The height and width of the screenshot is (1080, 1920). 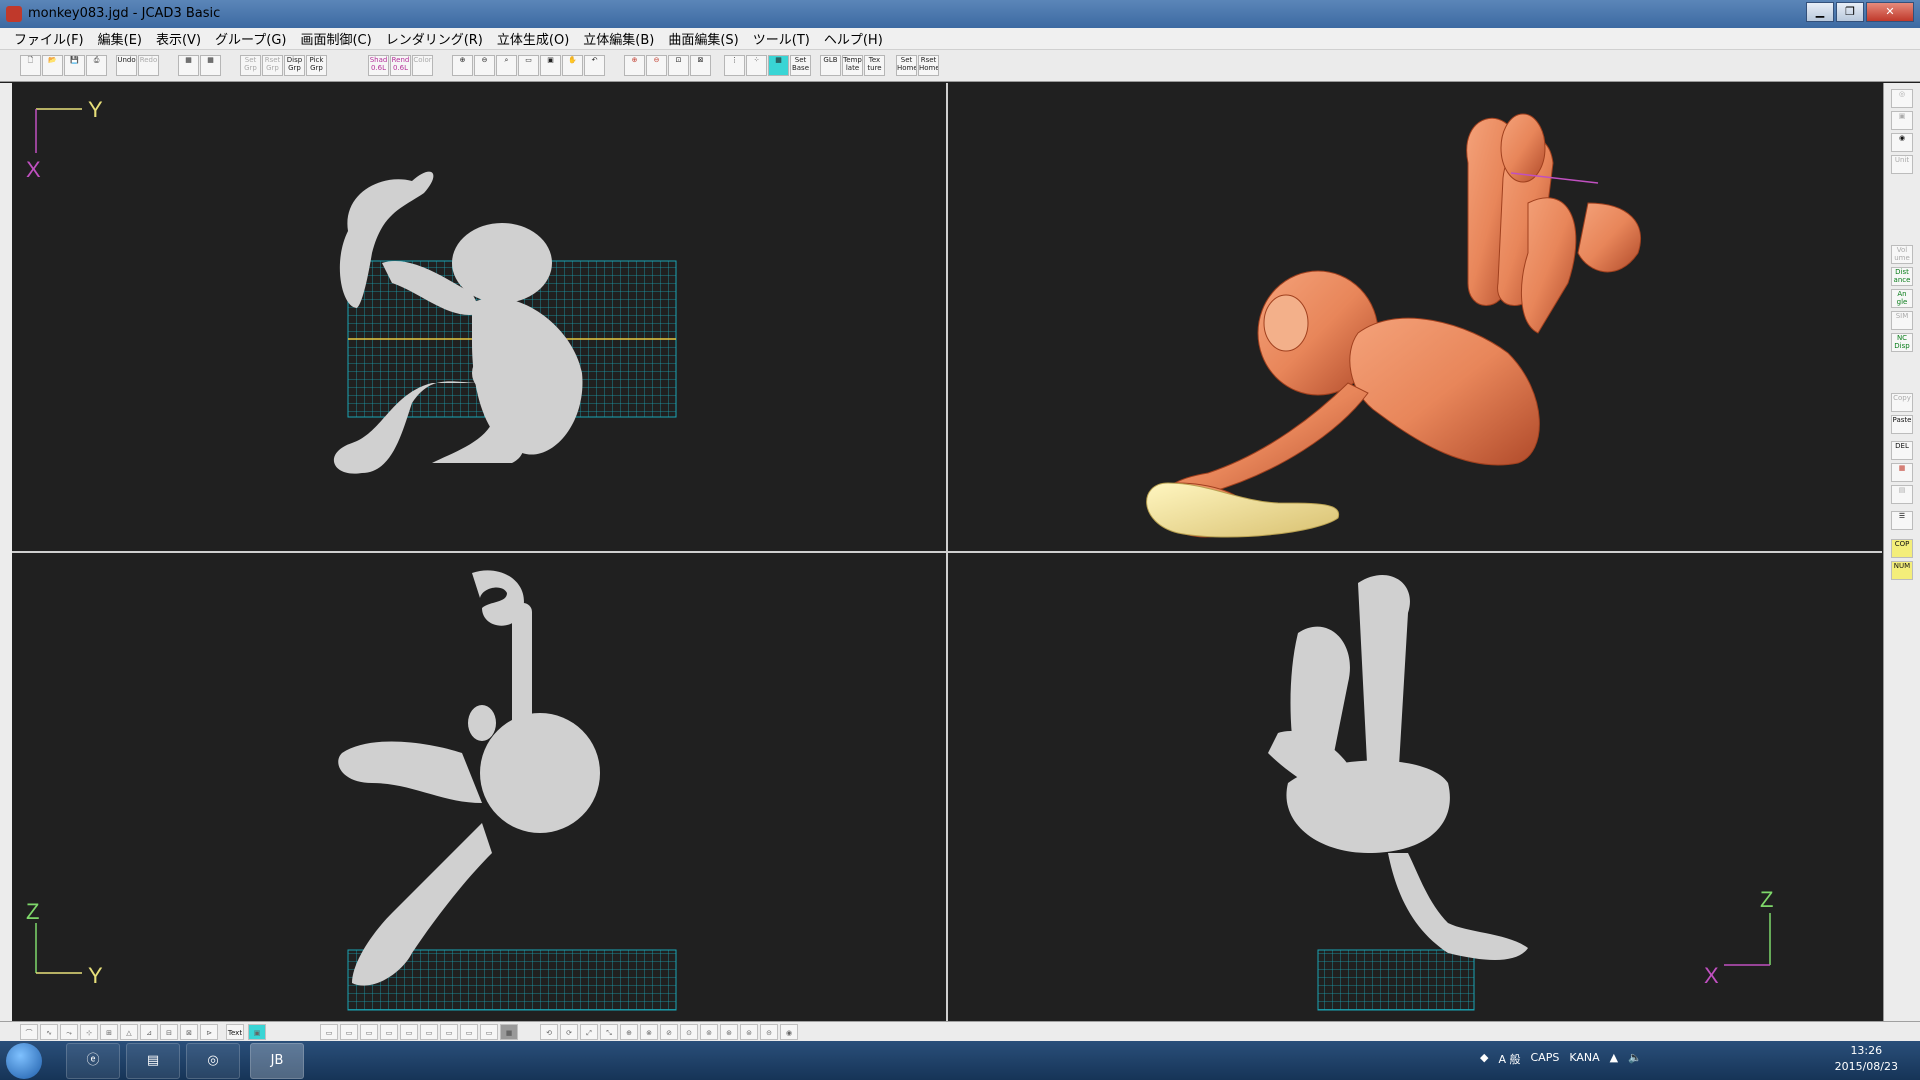 What do you see at coordinates (250, 65) in the screenshot?
I see `set-group-button: Set Grp` at bounding box center [250, 65].